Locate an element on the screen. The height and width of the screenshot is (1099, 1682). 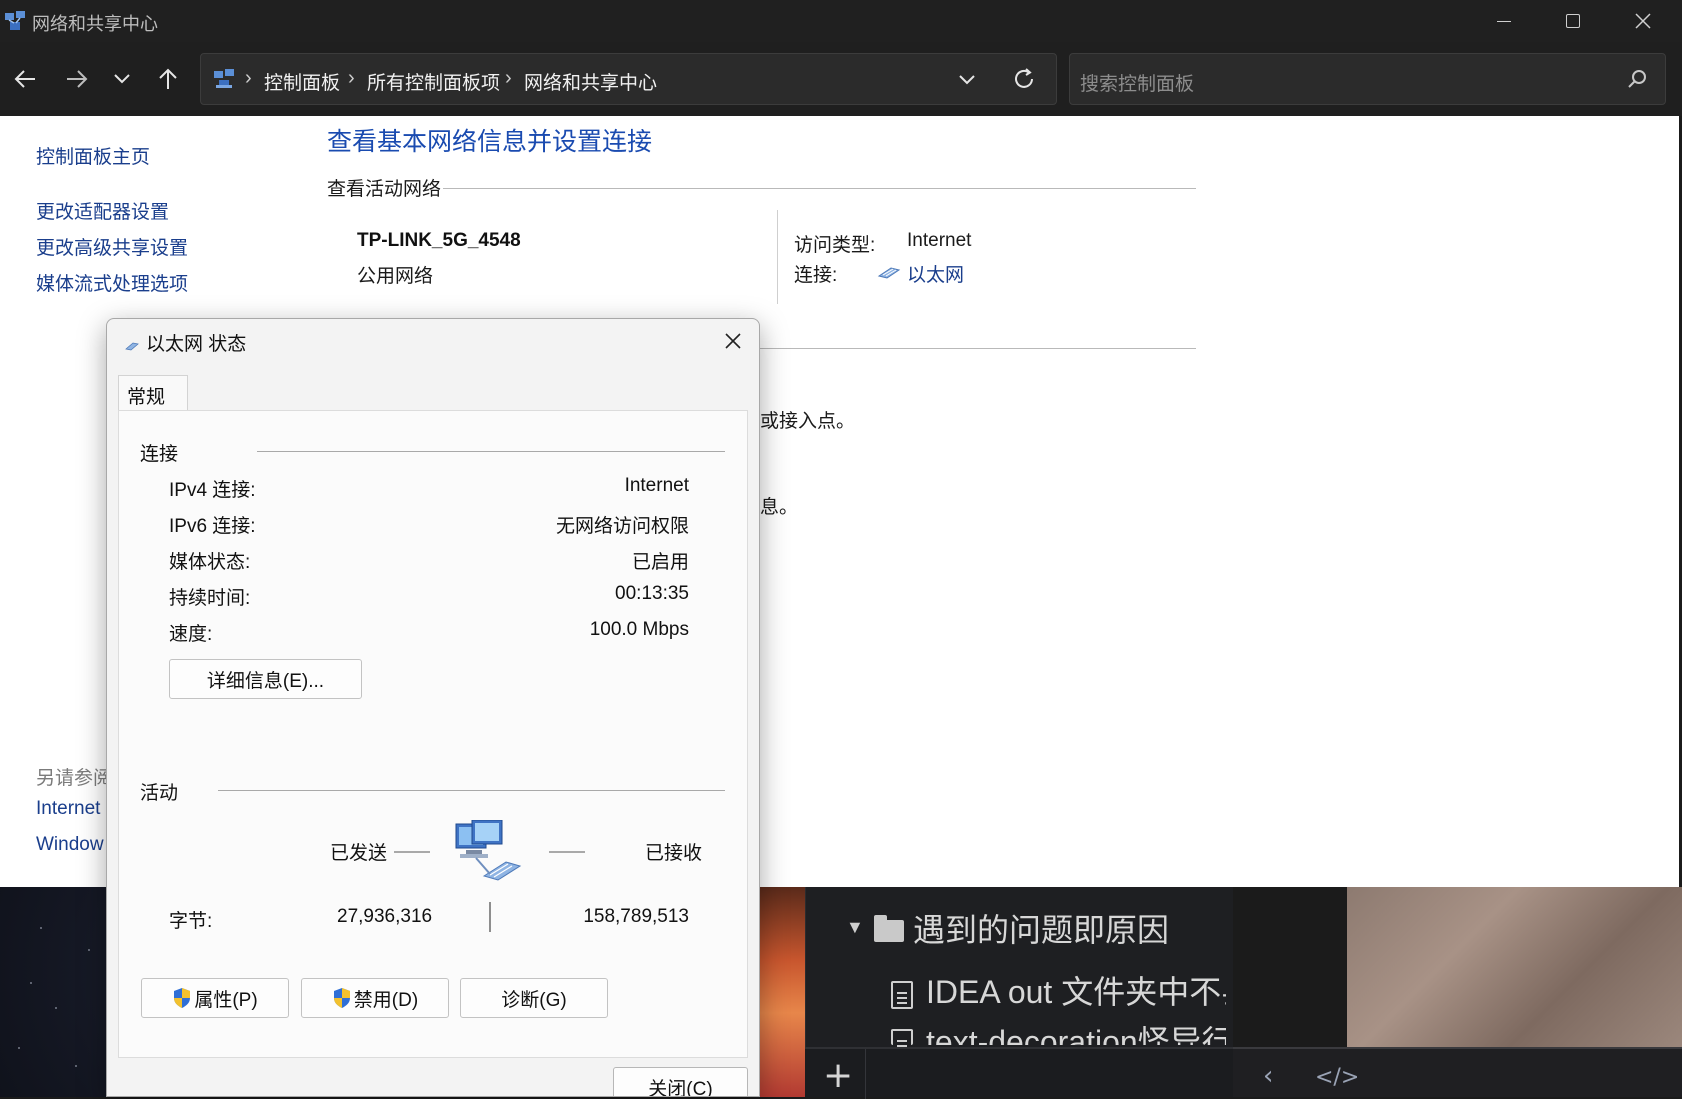
ipv6-value: 无网络访问权限 is located at coordinates (622, 526).